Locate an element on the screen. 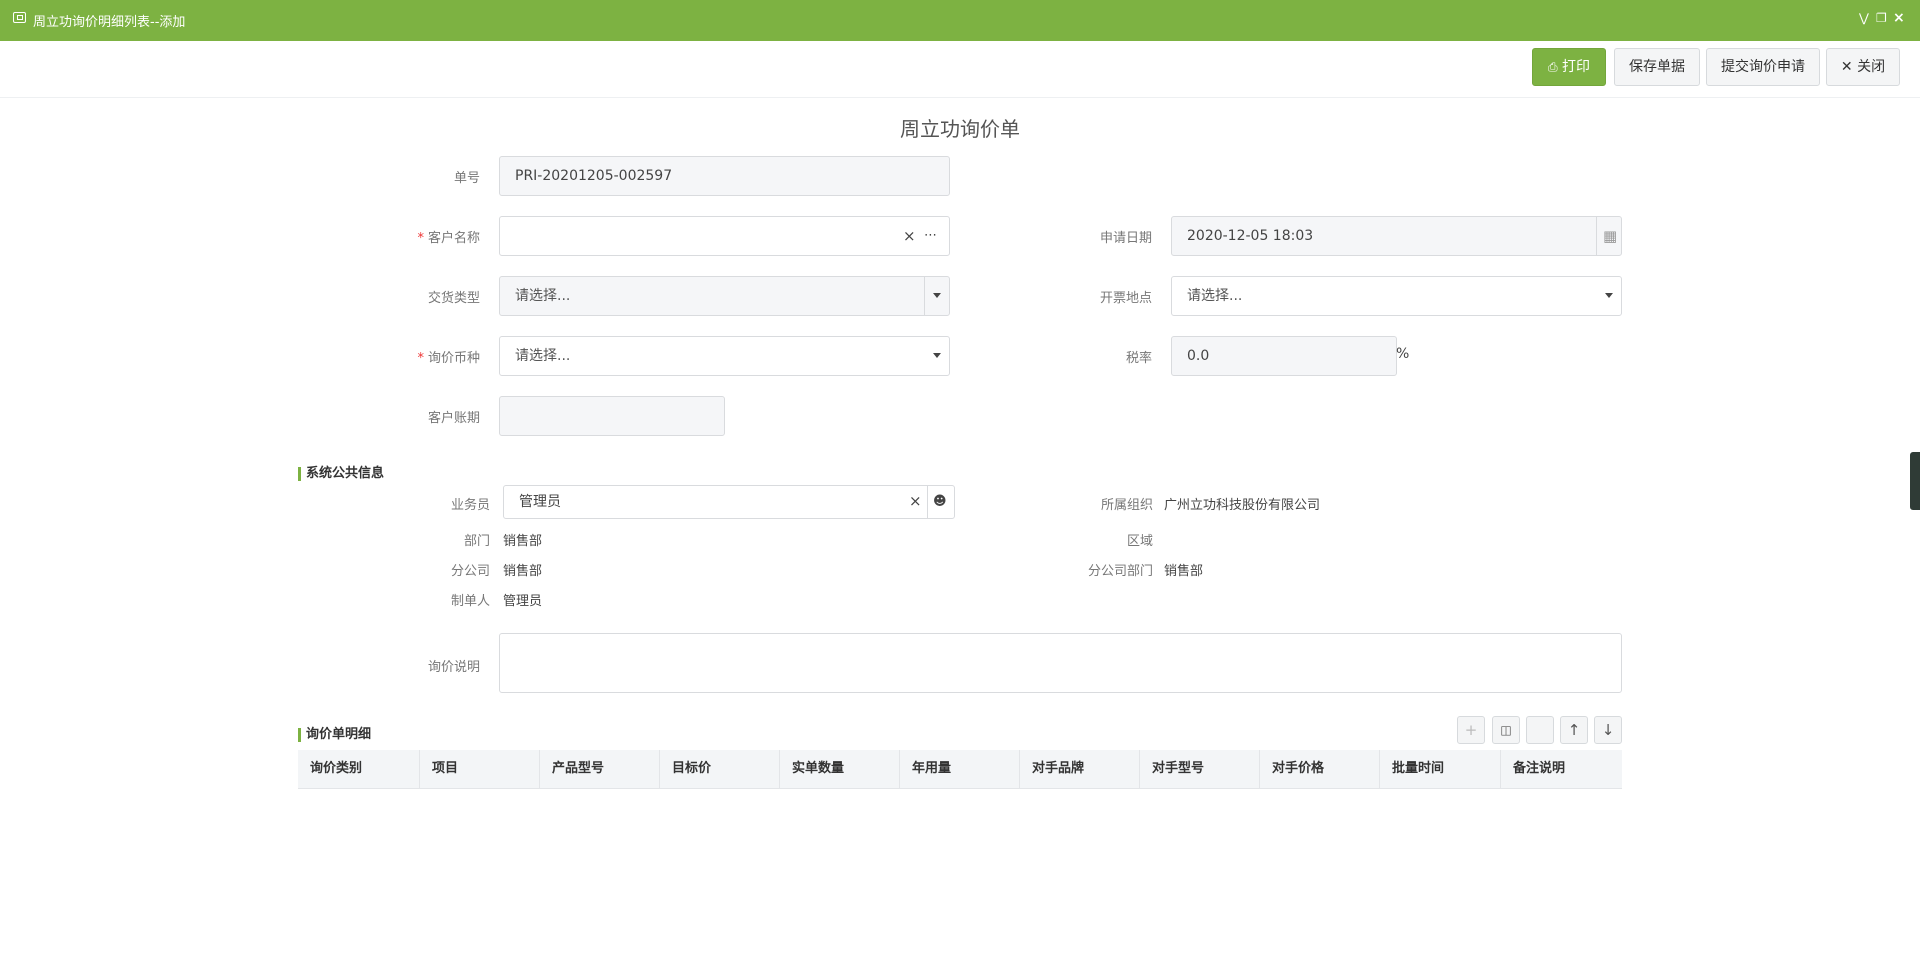 This screenshot has width=1920, height=968. arrow-up-icon: ↑ is located at coordinates (1574, 730).